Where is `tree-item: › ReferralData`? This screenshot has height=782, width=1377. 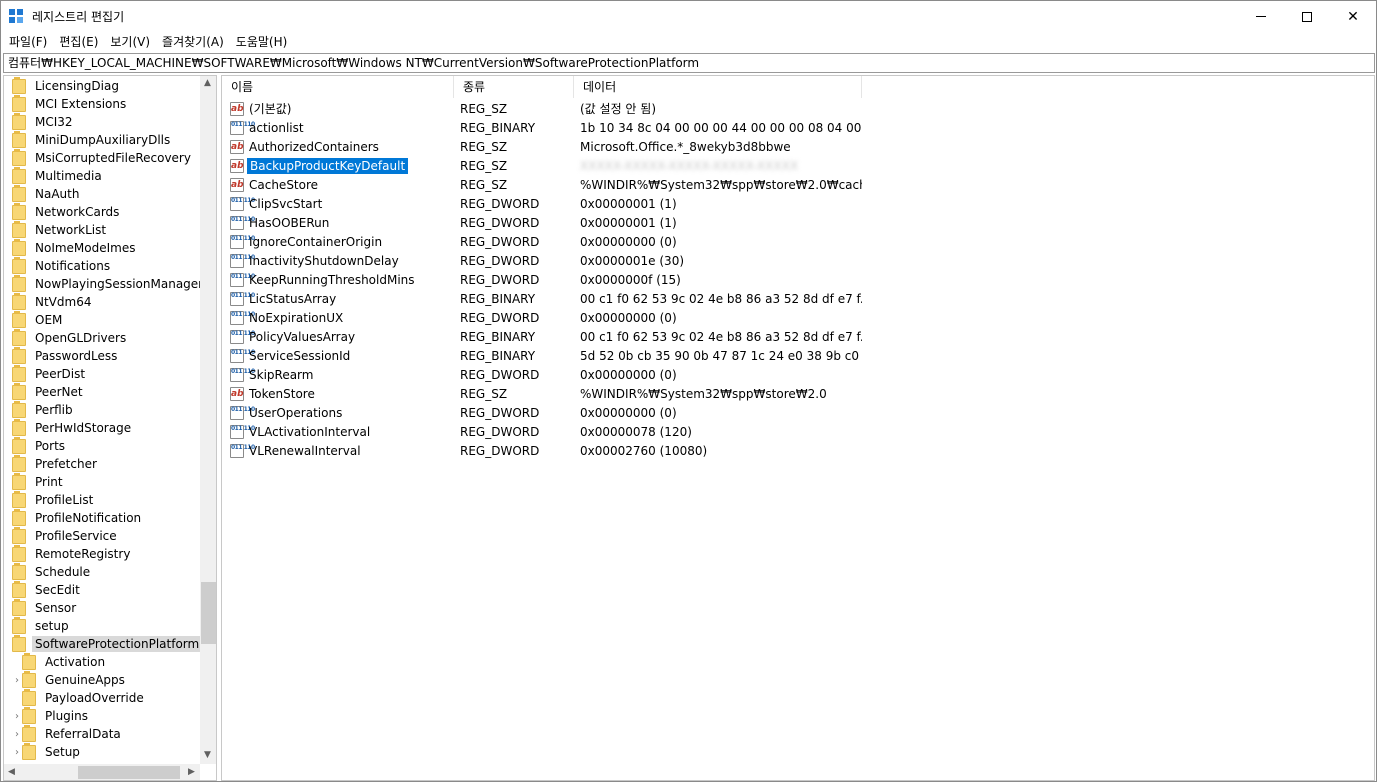 tree-item: › ReferralData is located at coordinates (68, 733).